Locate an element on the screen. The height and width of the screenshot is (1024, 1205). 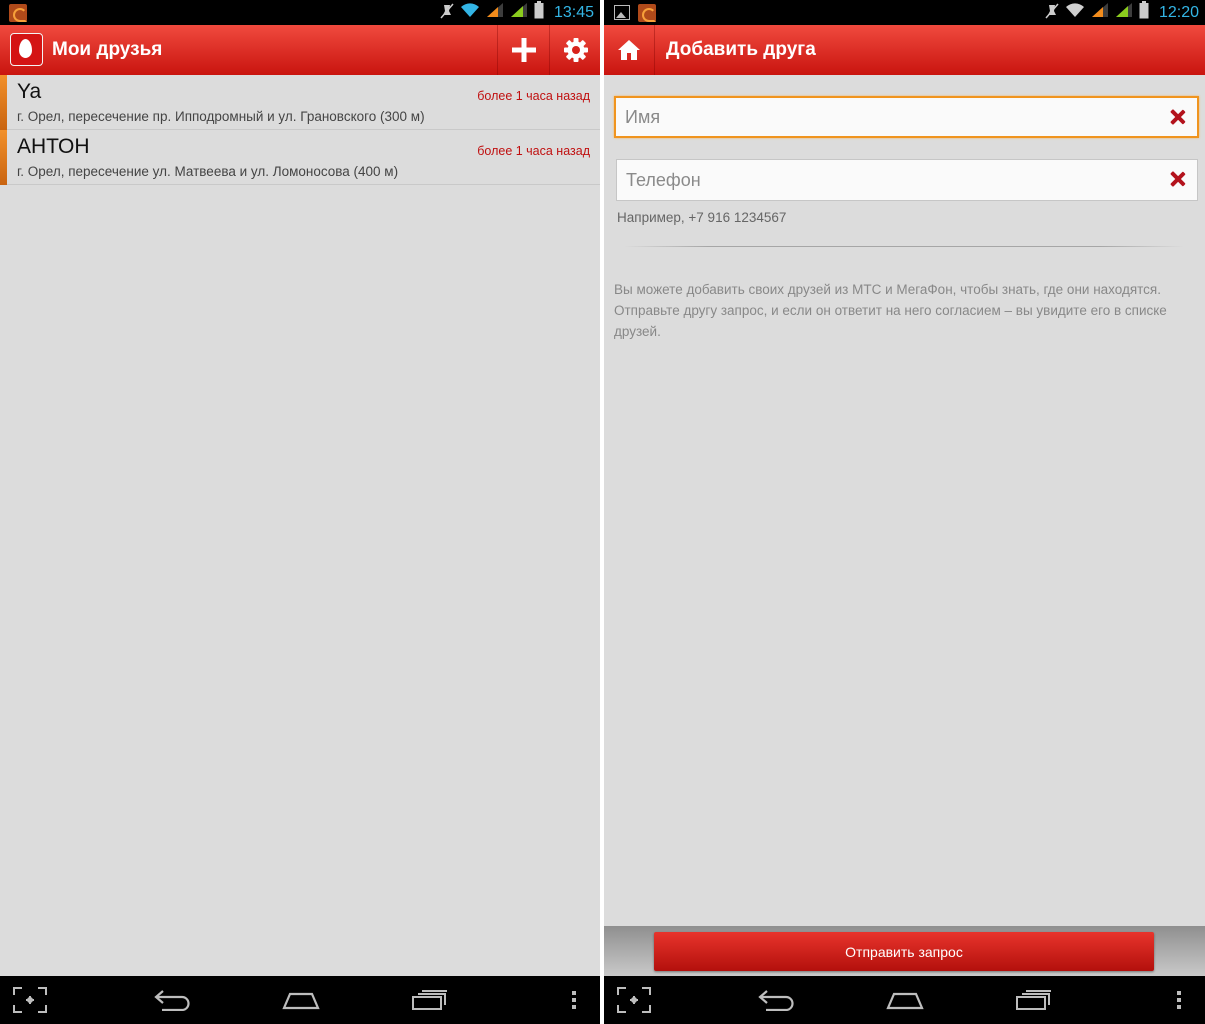
page-title: Мои друзья is located at coordinates (107, 49).